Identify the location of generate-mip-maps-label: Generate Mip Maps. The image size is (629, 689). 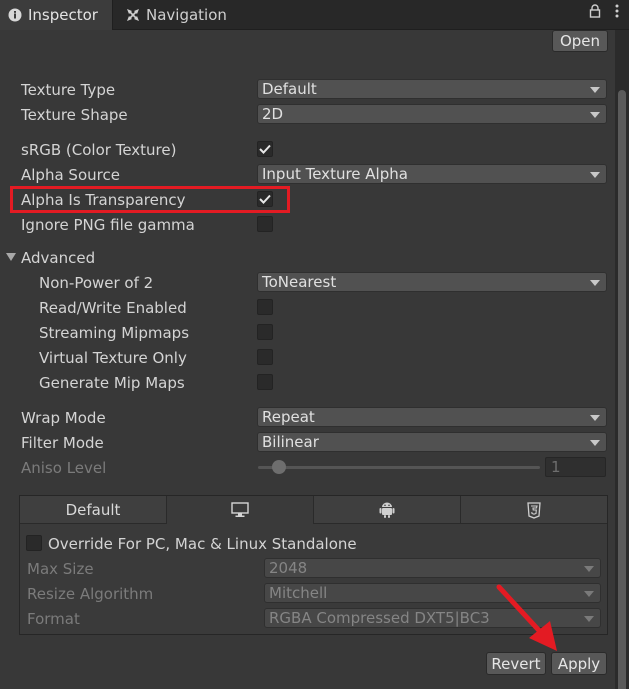
(112, 383).